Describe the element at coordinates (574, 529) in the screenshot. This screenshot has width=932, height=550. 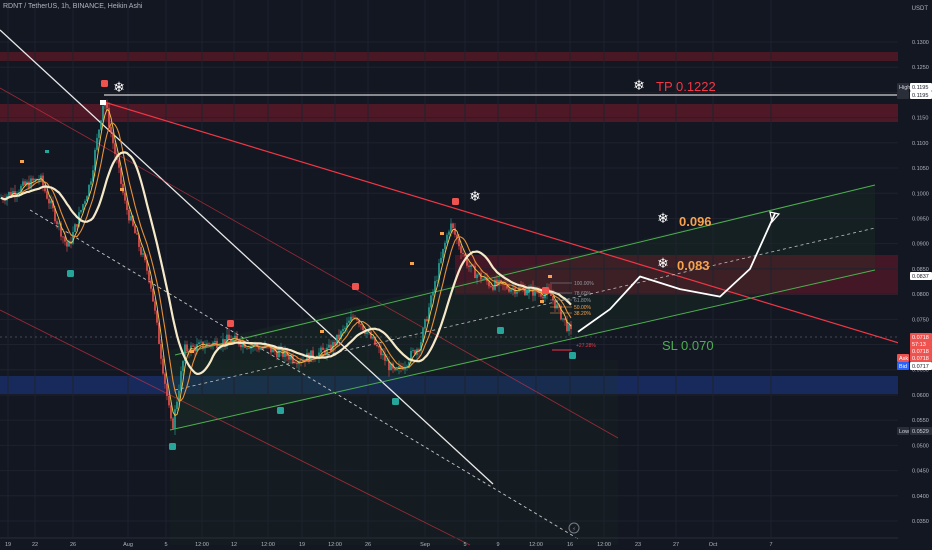
I see `lightning-glyph: ⚡` at that location.